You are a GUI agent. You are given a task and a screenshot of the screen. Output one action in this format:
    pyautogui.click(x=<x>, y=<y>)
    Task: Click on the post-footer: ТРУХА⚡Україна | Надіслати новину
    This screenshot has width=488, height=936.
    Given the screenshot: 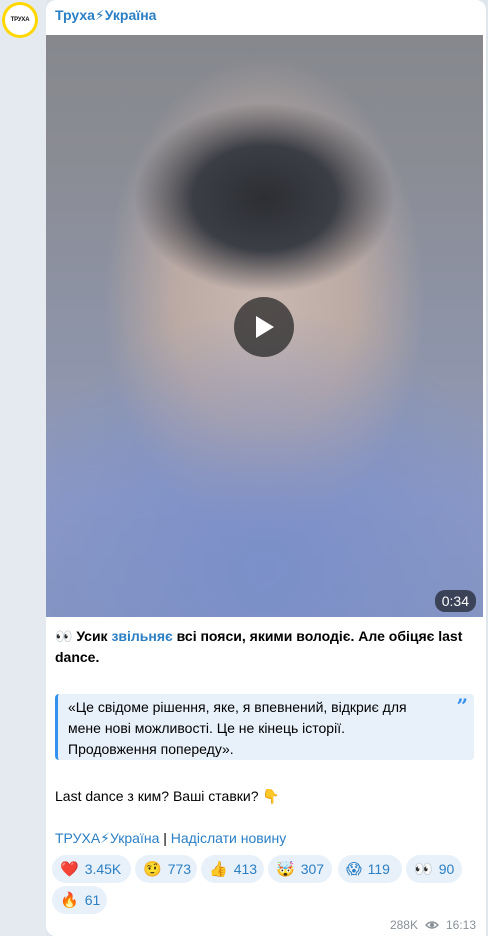 What is the action you would take?
    pyautogui.click(x=265, y=838)
    